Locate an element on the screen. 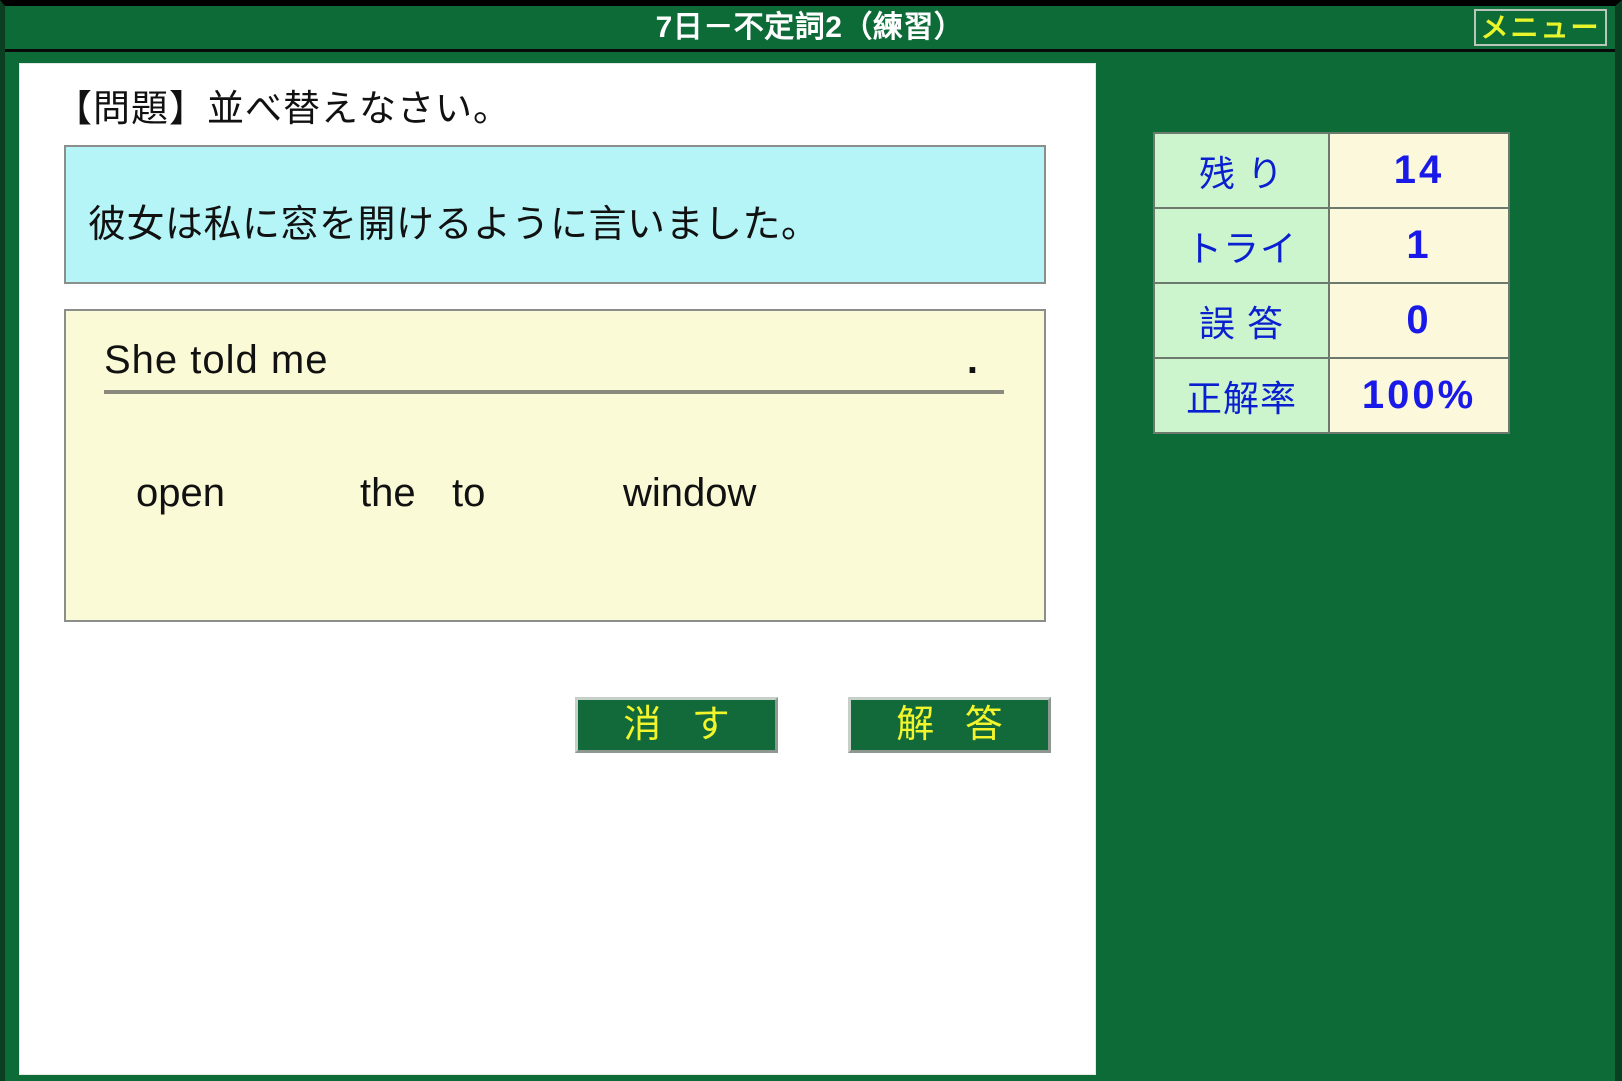 The height and width of the screenshot is (1081, 1622). stat-label-accuracy: 正解率 is located at coordinates (1241, 395).